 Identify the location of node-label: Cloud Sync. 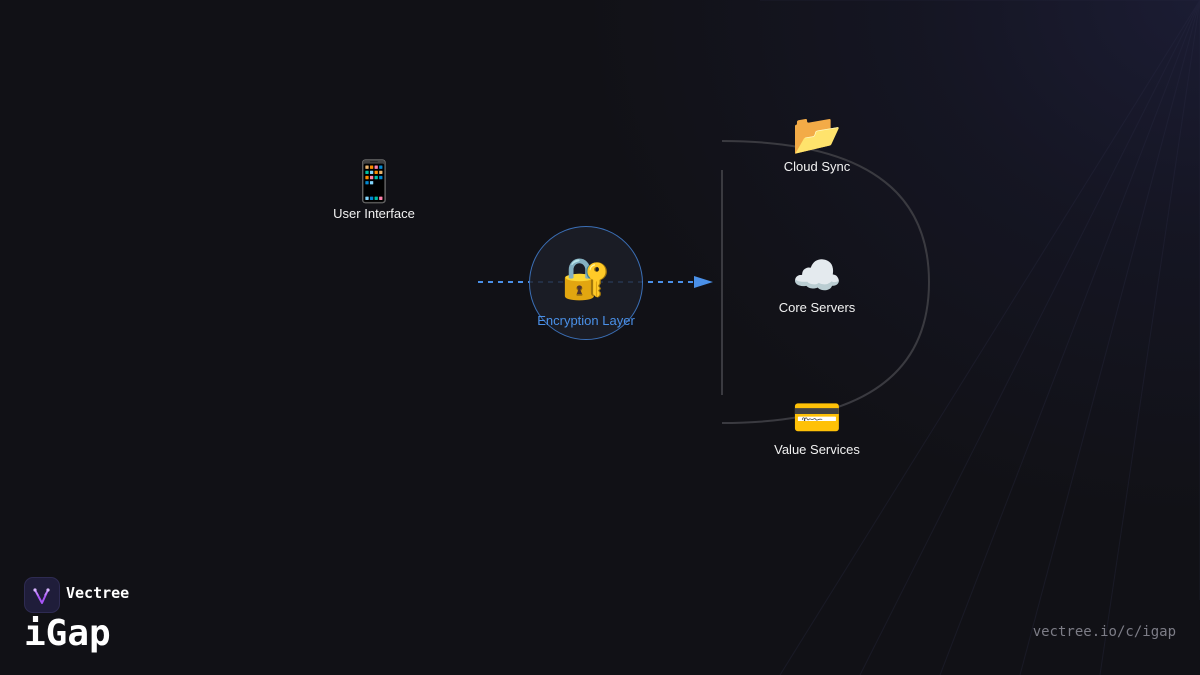
(817, 166).